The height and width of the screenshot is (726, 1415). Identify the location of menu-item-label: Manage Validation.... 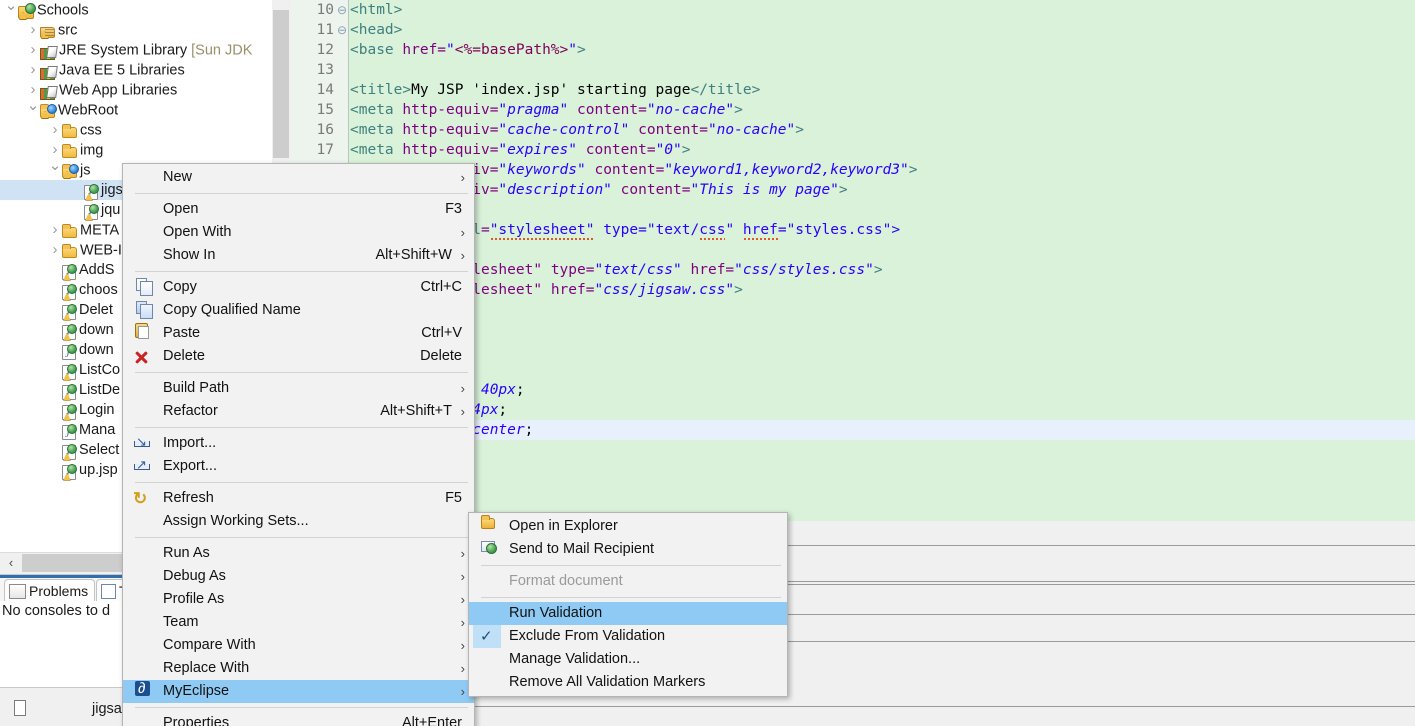
(575, 659).